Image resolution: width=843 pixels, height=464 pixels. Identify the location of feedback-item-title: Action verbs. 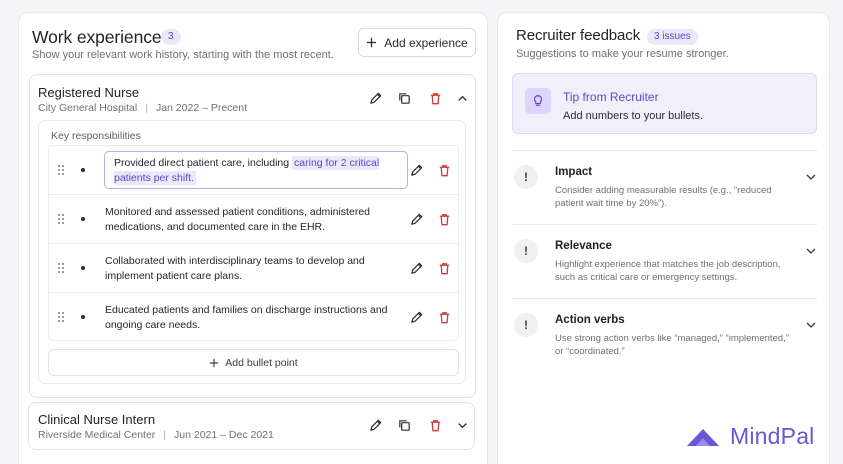
(590, 320).